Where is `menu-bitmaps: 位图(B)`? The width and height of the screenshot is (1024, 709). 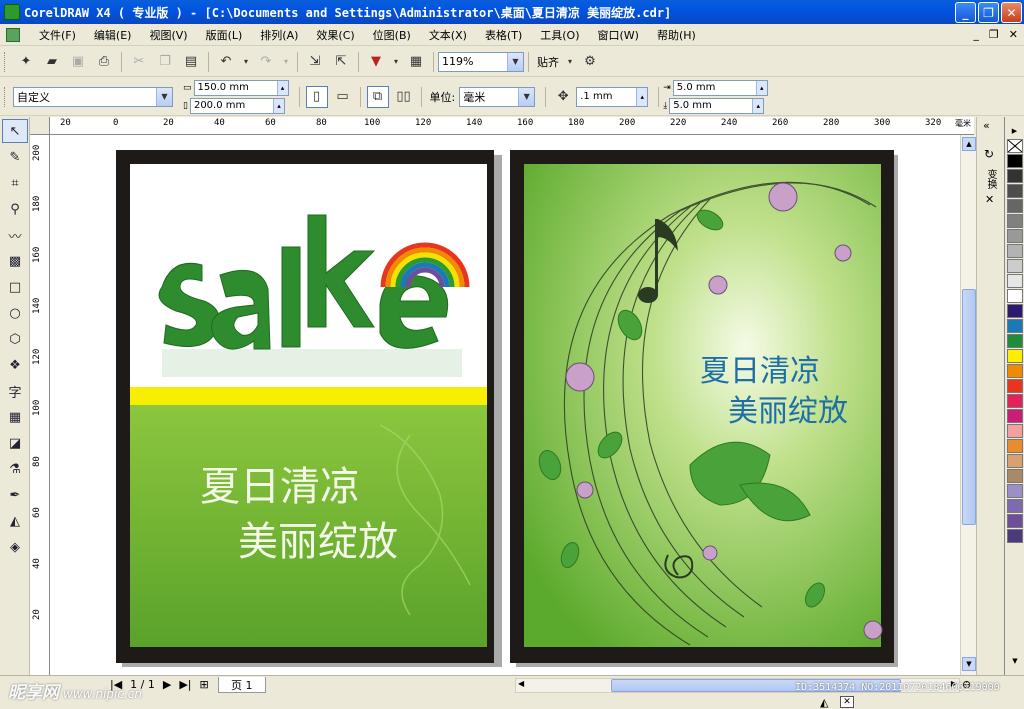 menu-bitmaps: 位图(B) is located at coordinates (392, 35).